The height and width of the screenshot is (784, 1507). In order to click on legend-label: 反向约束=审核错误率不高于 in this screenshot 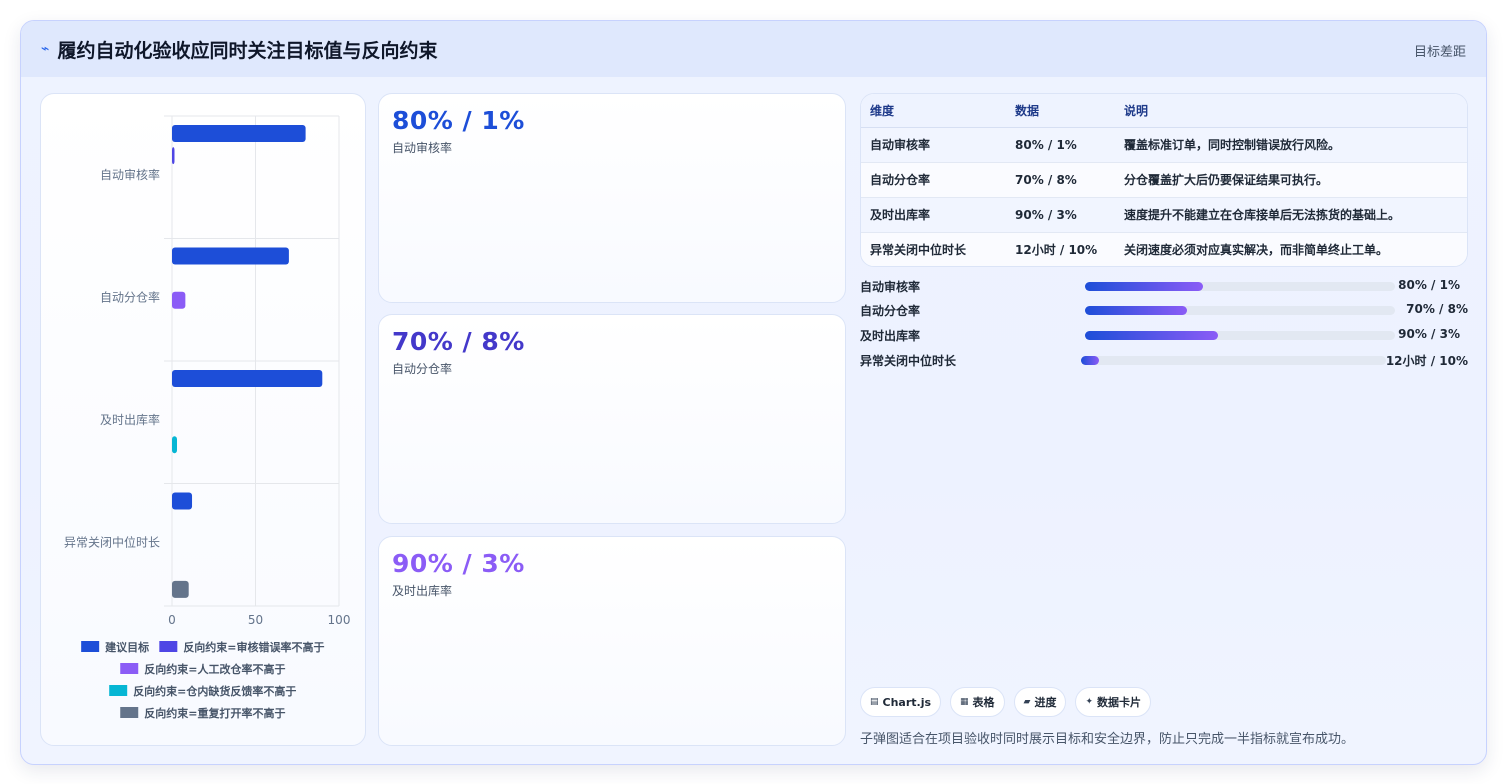, I will do `click(253, 647)`.